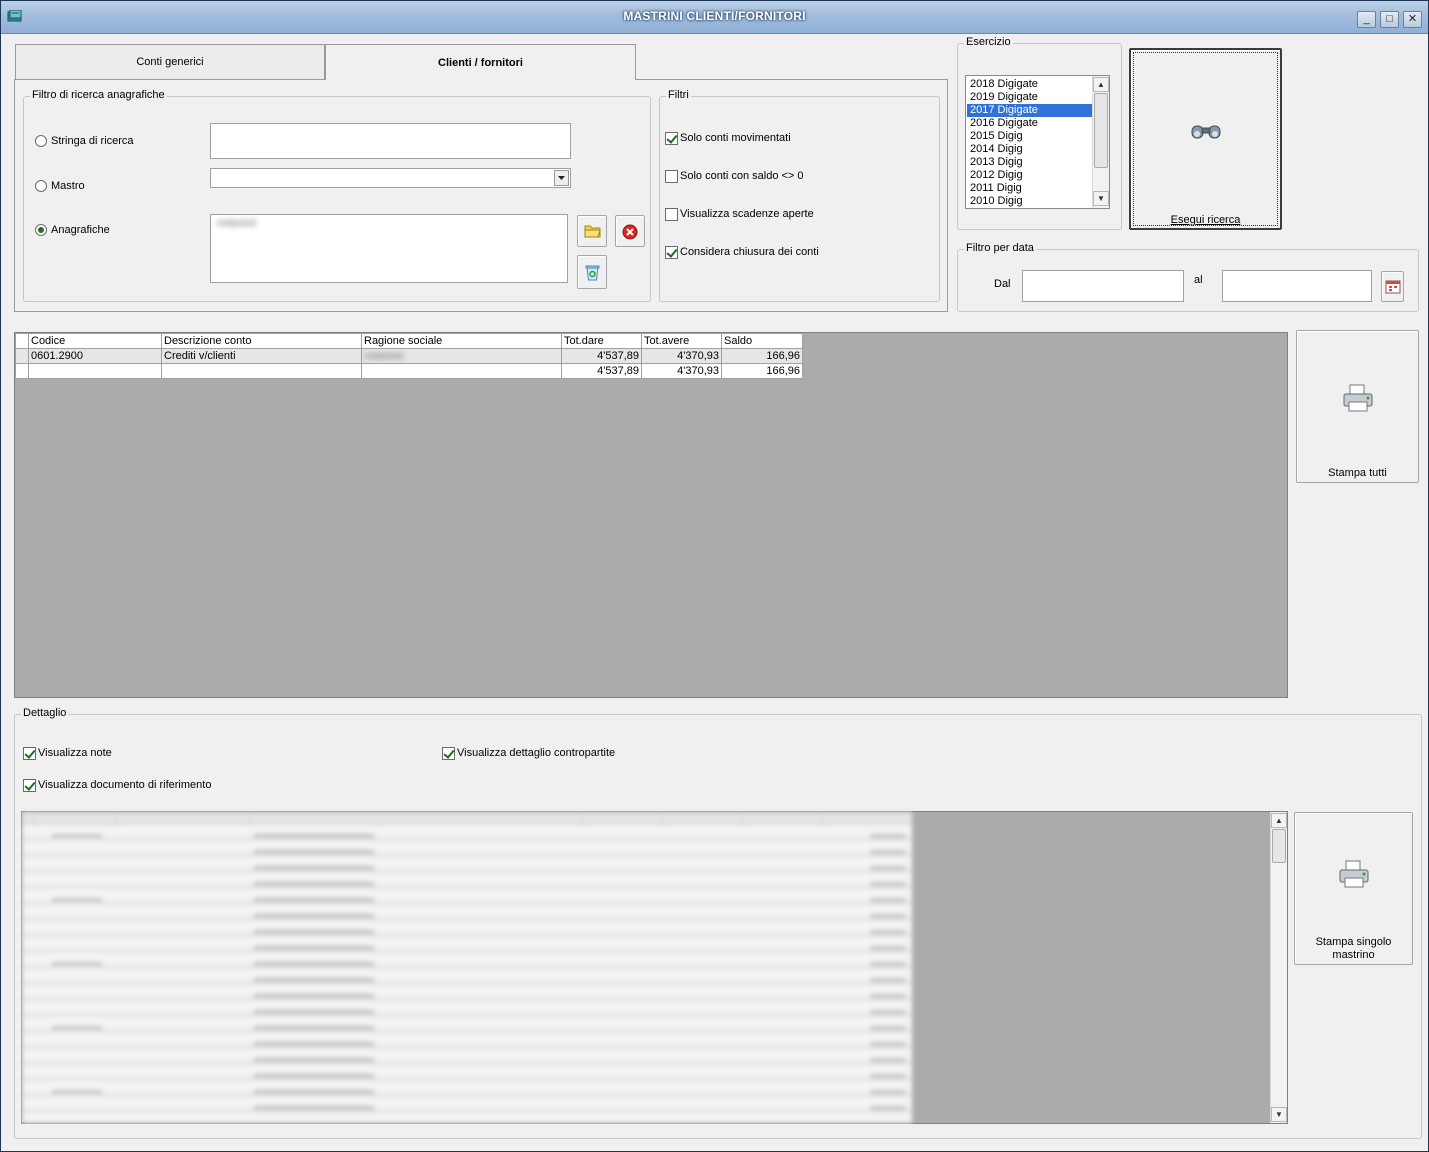 This screenshot has height=1152, width=1429. What do you see at coordinates (1002, 284) in the screenshot?
I see `label-dal: Dal` at bounding box center [1002, 284].